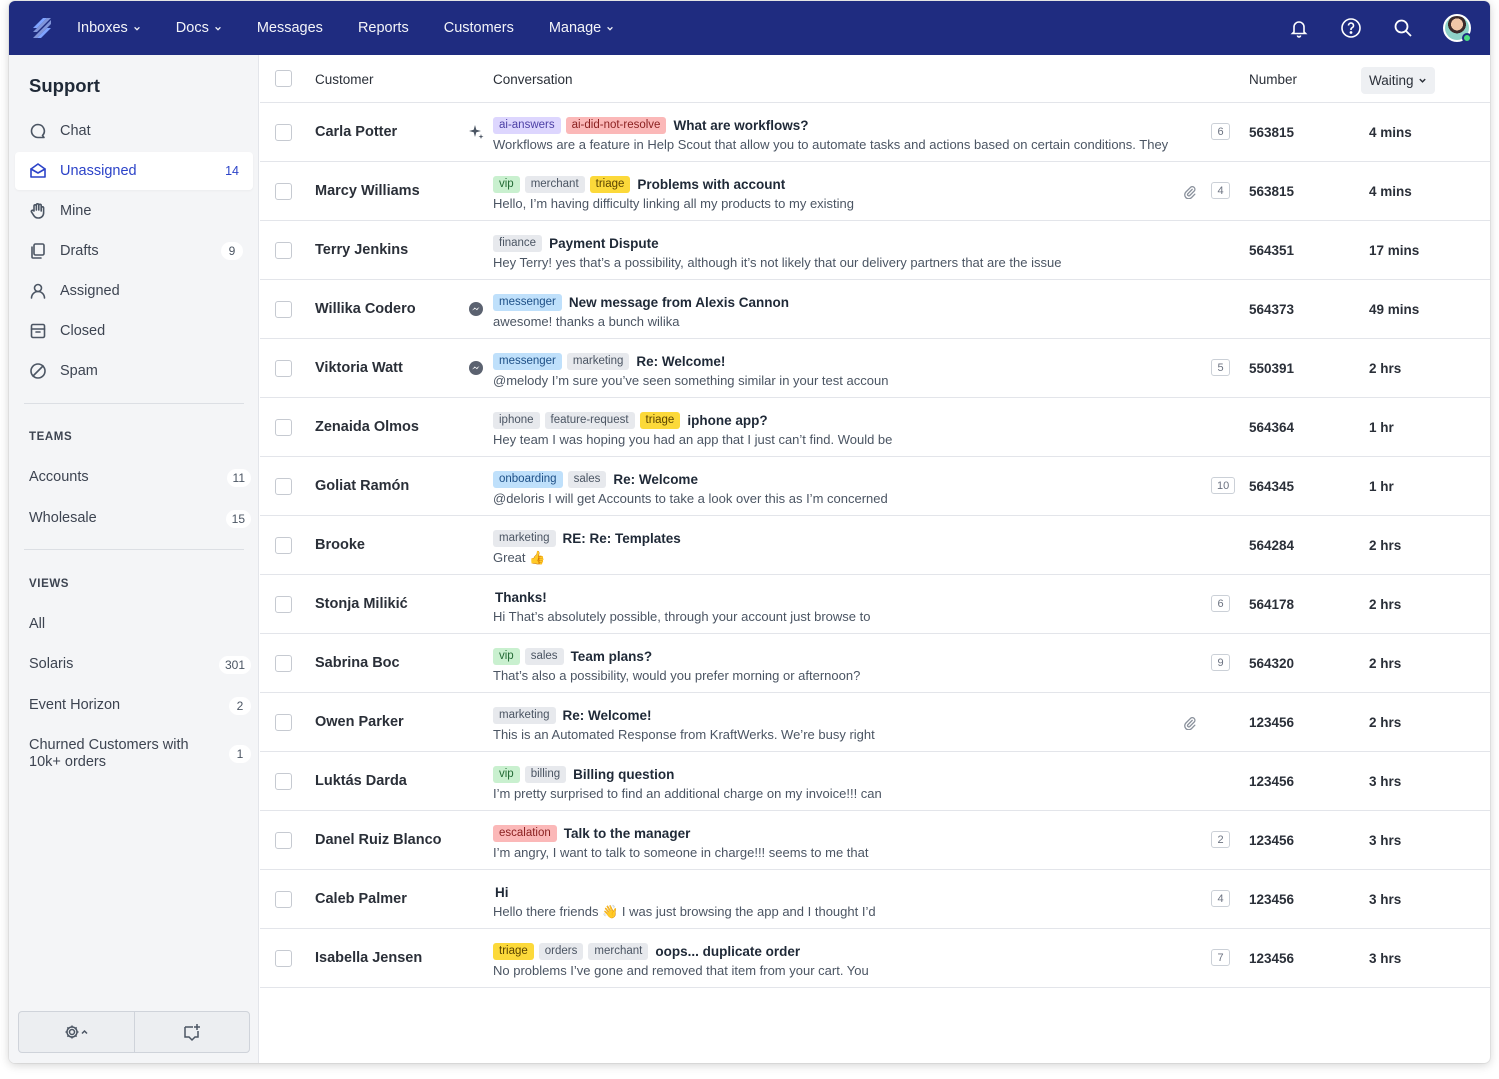 This screenshot has width=1499, height=1079. What do you see at coordinates (576, 243) in the screenshot?
I see `conversation-header: finance Payment Dispute` at bounding box center [576, 243].